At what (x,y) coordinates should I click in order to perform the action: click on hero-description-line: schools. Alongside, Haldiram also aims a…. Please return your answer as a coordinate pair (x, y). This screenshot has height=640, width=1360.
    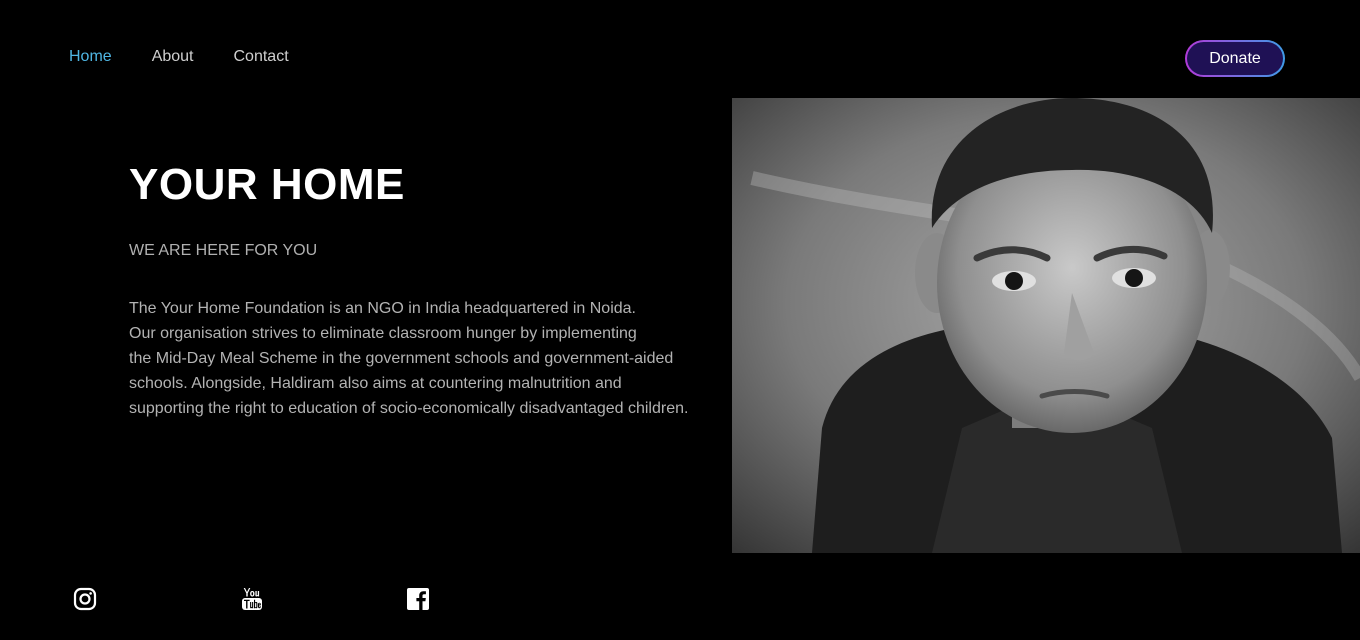
    Looking at the image, I should click on (375, 383).